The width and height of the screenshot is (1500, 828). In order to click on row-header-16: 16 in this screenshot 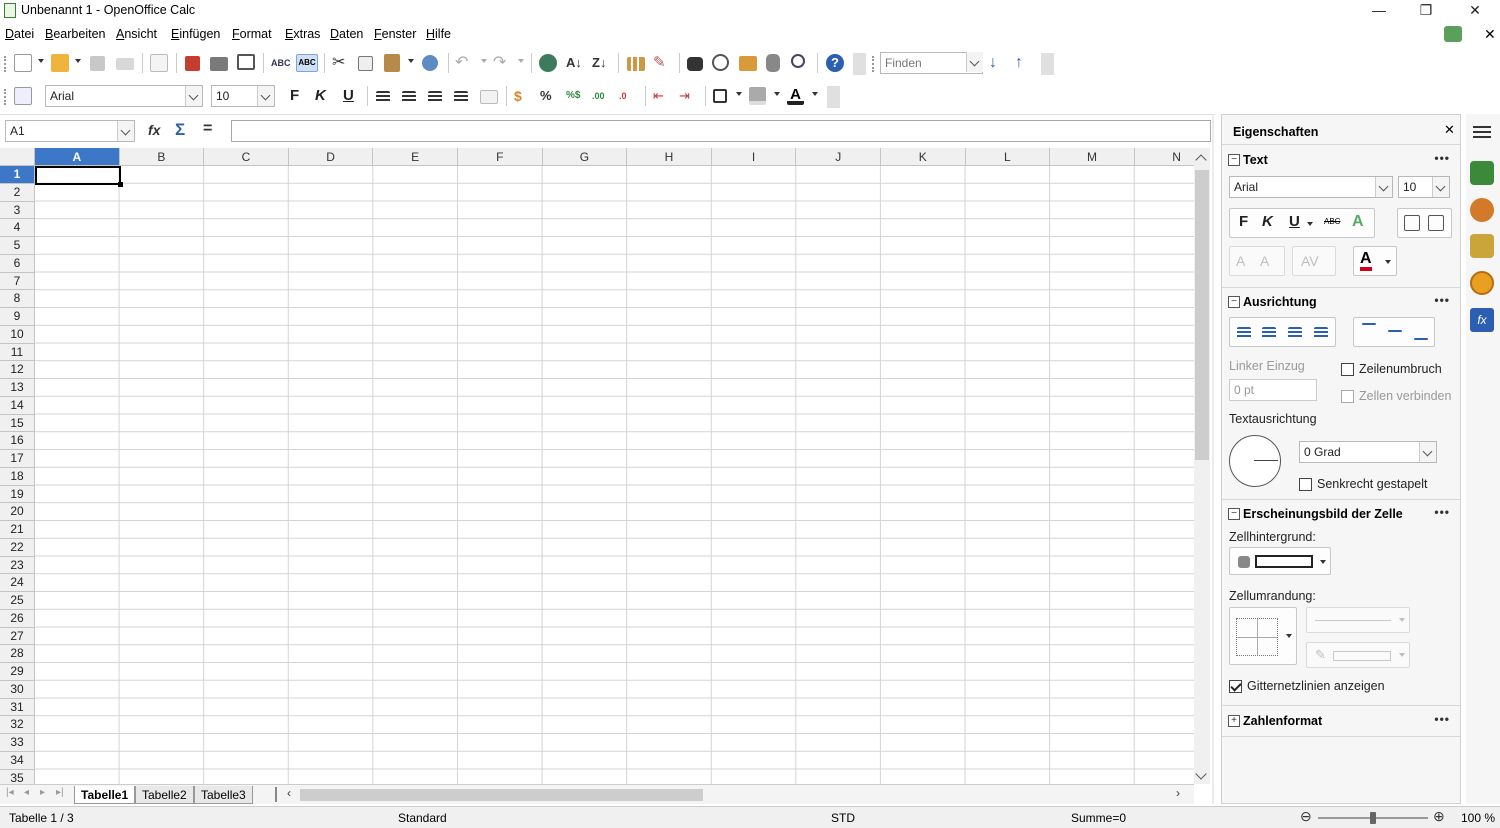, I will do `click(17, 441)`.